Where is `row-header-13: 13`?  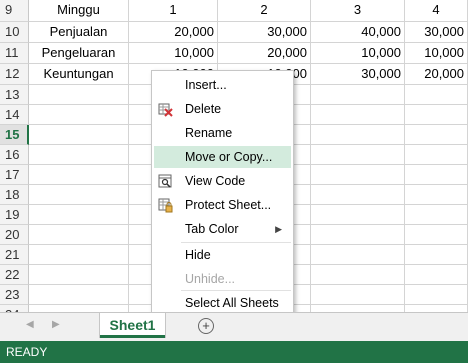
row-header-13: 13 is located at coordinates (14, 95).